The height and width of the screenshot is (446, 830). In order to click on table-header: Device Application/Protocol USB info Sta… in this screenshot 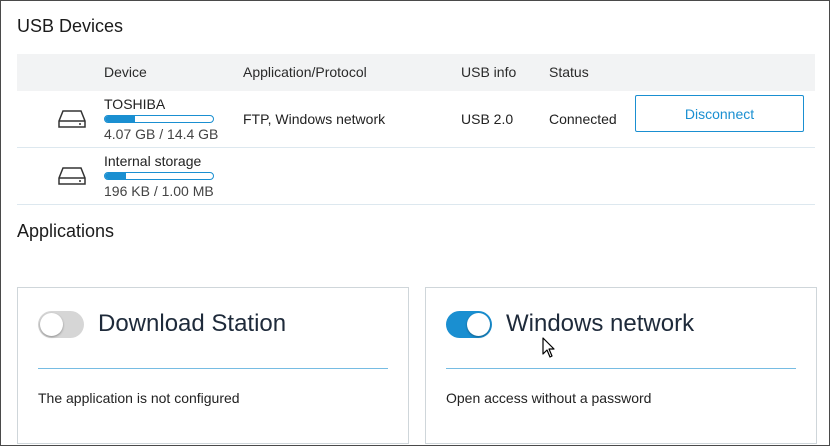, I will do `click(416, 72)`.